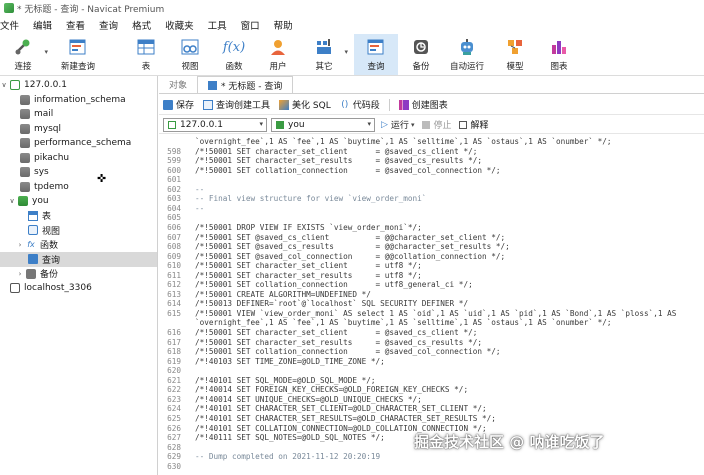  I want to click on code-line: 605, so click(431, 218).